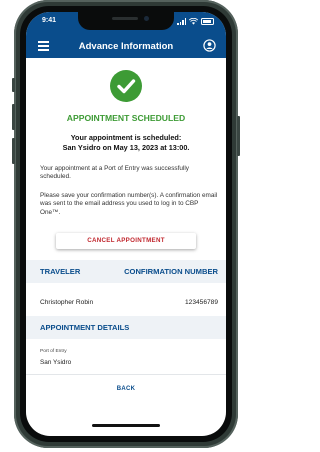  What do you see at coordinates (126, 21) in the screenshot?
I see `camera-notch` at bounding box center [126, 21].